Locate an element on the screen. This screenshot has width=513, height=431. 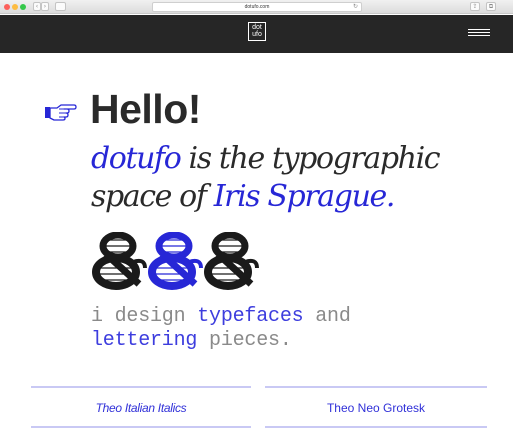
pointing-hand-icon is located at coordinates (61, 112).